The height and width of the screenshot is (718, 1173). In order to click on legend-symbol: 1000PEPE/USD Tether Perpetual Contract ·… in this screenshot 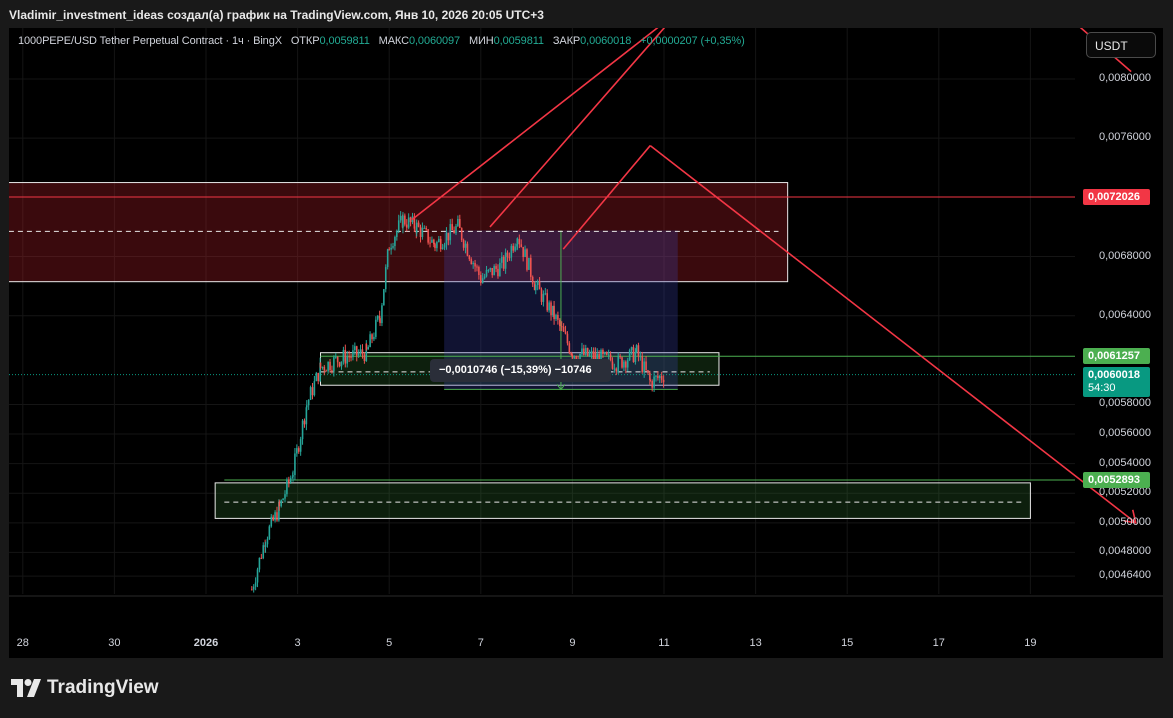, I will do `click(150, 41)`.